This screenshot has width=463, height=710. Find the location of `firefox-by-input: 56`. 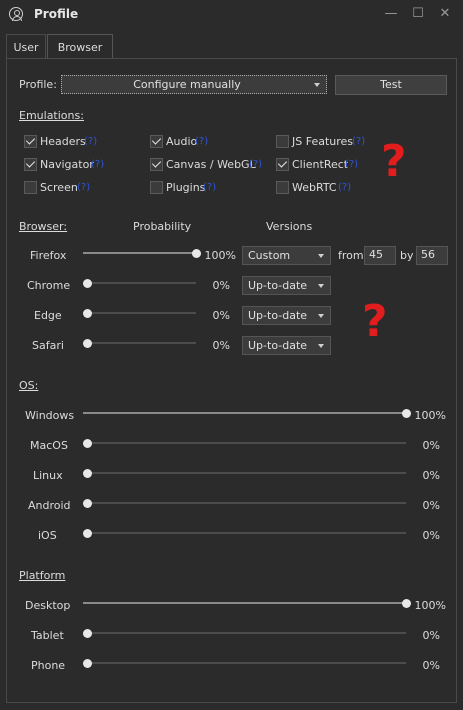

firefox-by-input: 56 is located at coordinates (432, 255).